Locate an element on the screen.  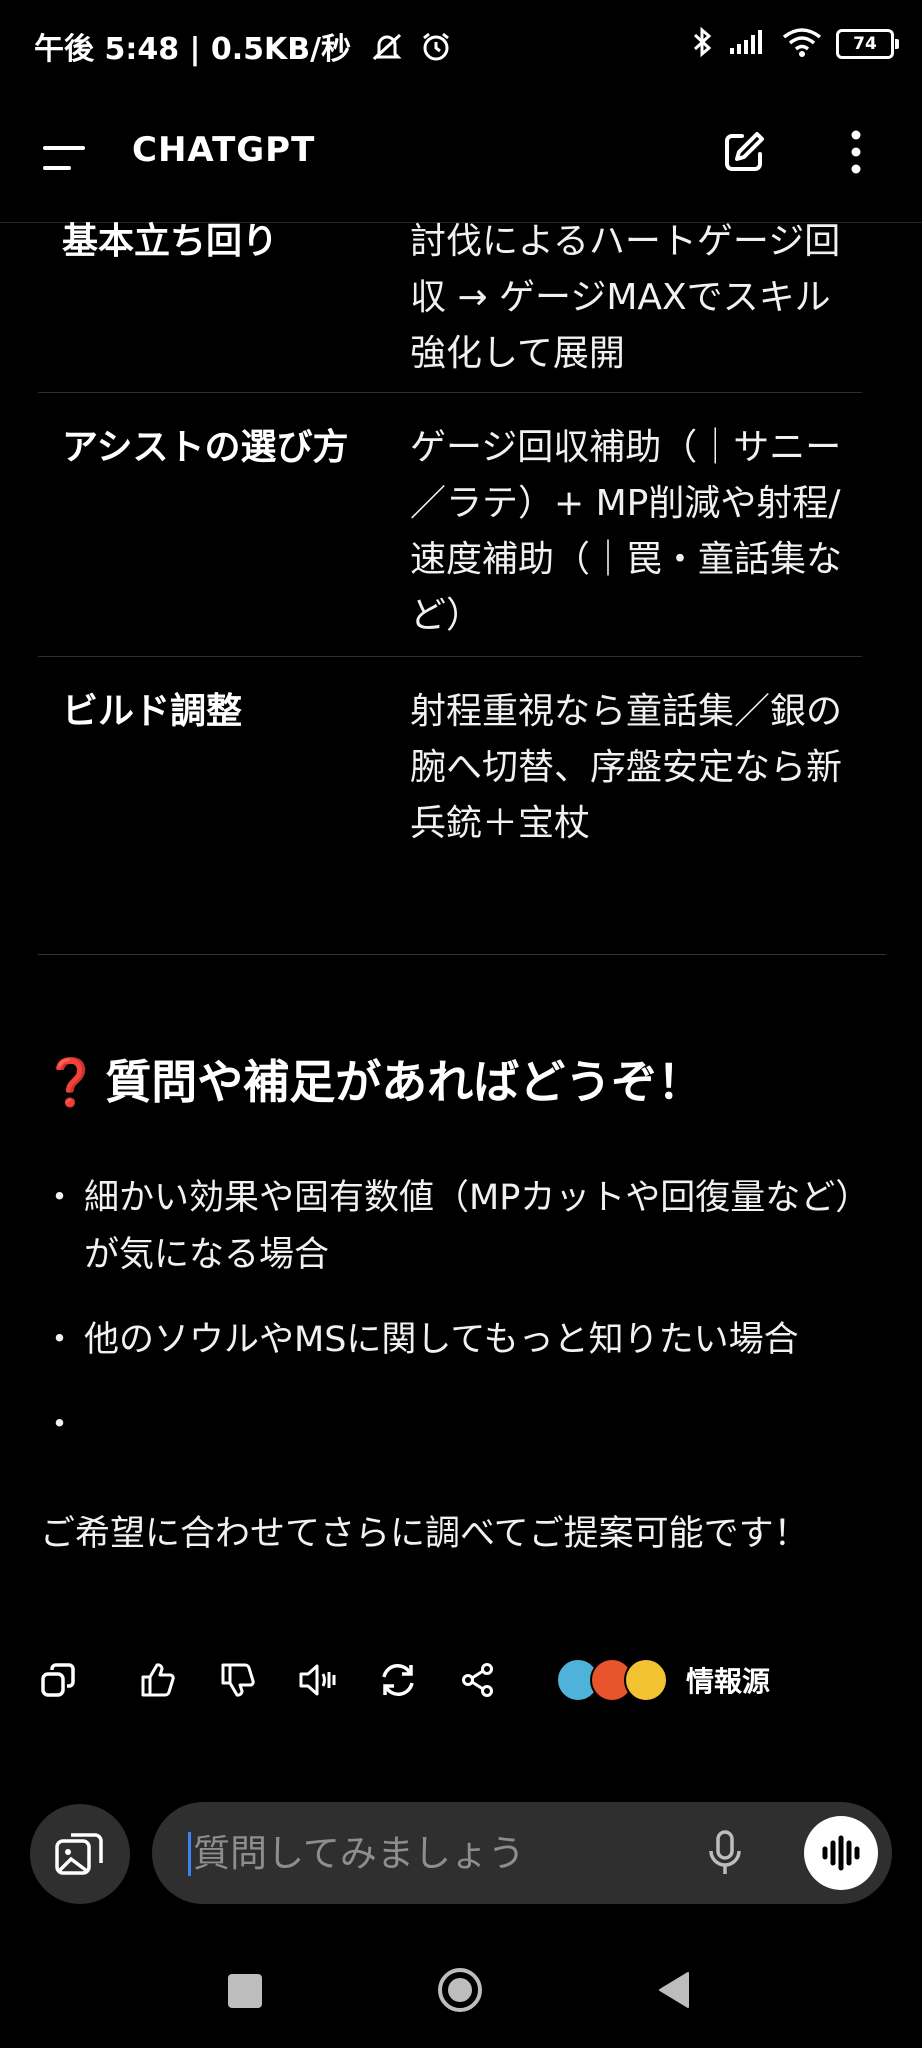
sources-button: 情報源 is located at coordinates (663, 1680).